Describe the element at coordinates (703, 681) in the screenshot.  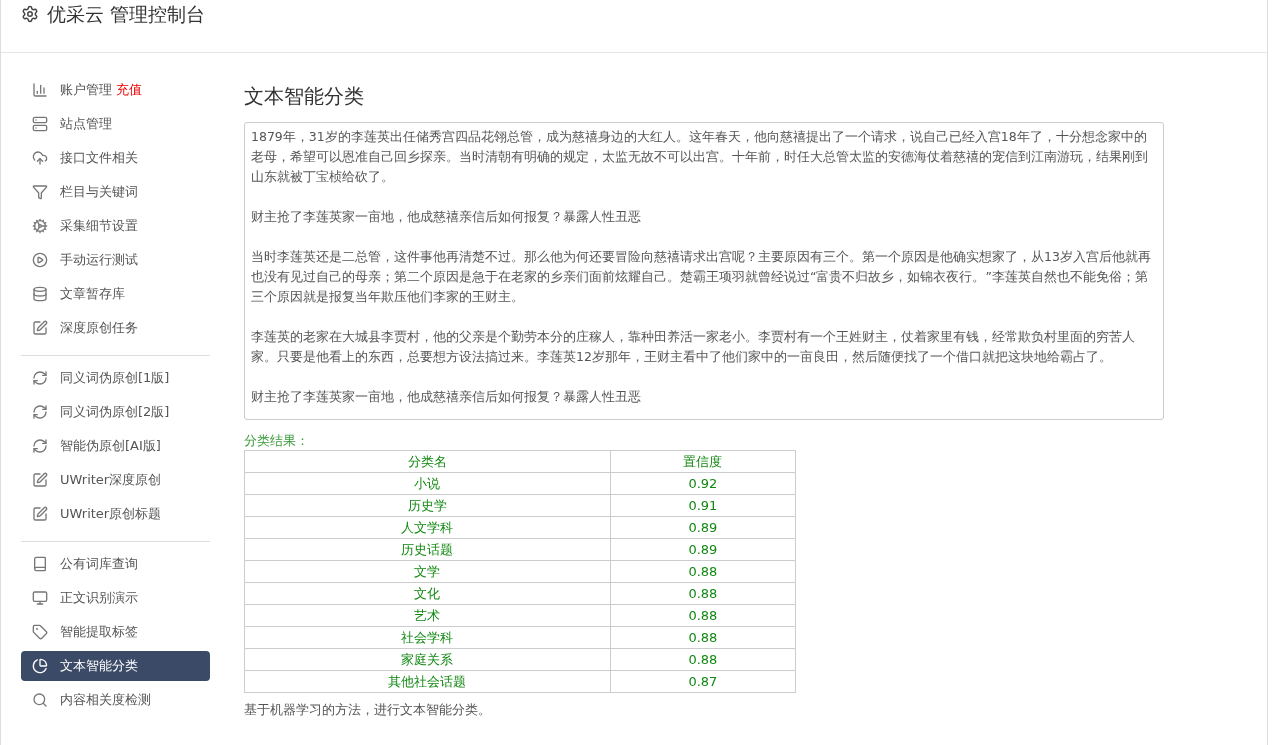
I see `table-cell: 0.87` at that location.